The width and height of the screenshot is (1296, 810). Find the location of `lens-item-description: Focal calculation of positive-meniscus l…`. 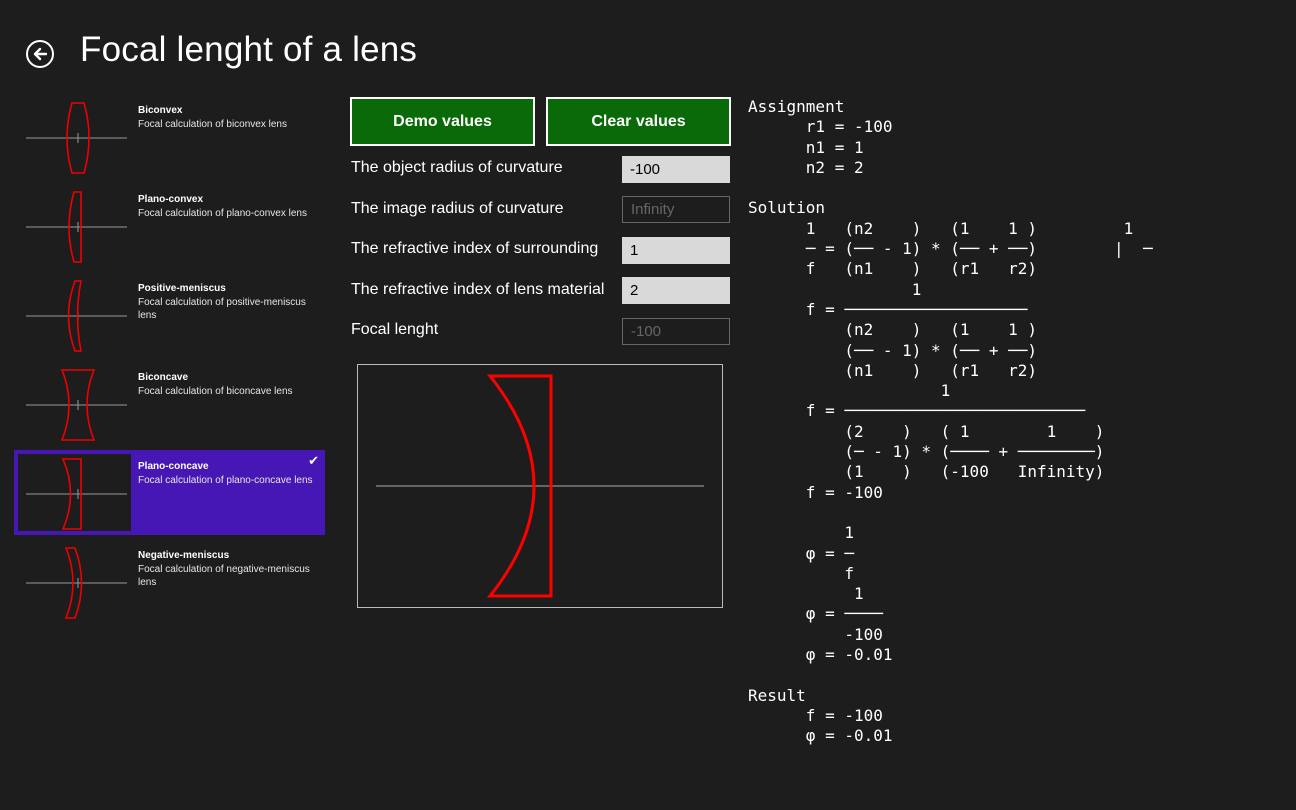

lens-item-description: Focal calculation of positive-meniscus l… is located at coordinates (222, 309).